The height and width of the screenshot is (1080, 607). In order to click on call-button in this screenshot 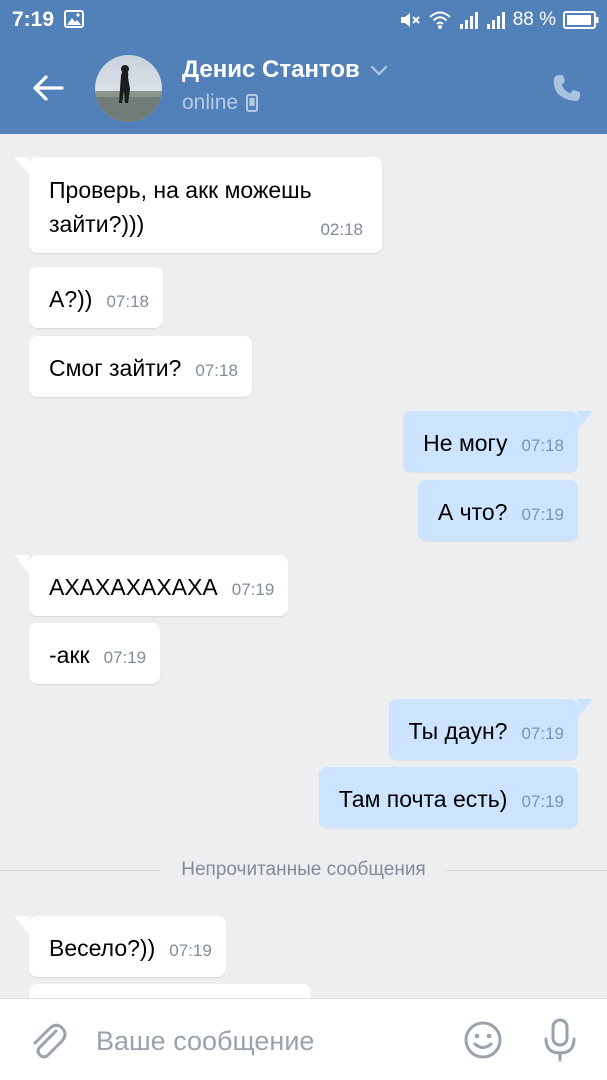, I will do `click(567, 88)`.